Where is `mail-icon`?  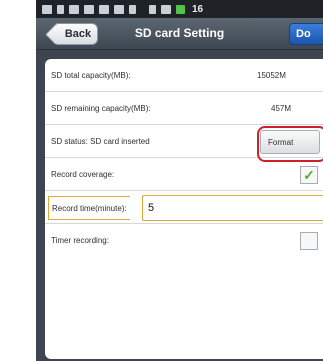
mail-icon is located at coordinates (119, 9).